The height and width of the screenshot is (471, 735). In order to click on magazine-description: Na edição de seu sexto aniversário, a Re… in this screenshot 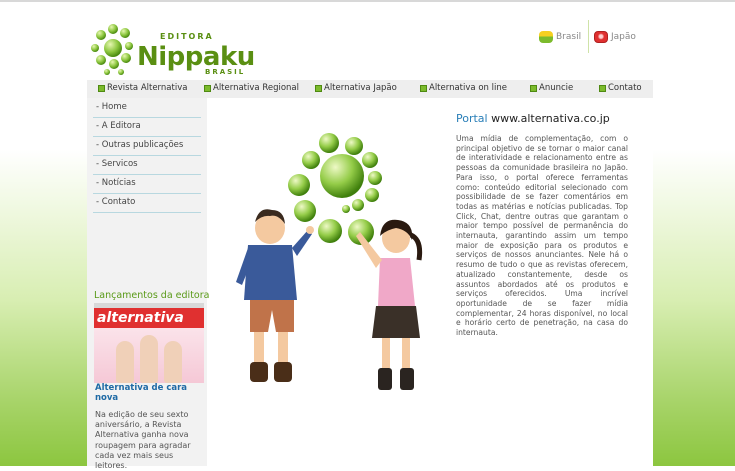, I will do `click(143, 440)`.